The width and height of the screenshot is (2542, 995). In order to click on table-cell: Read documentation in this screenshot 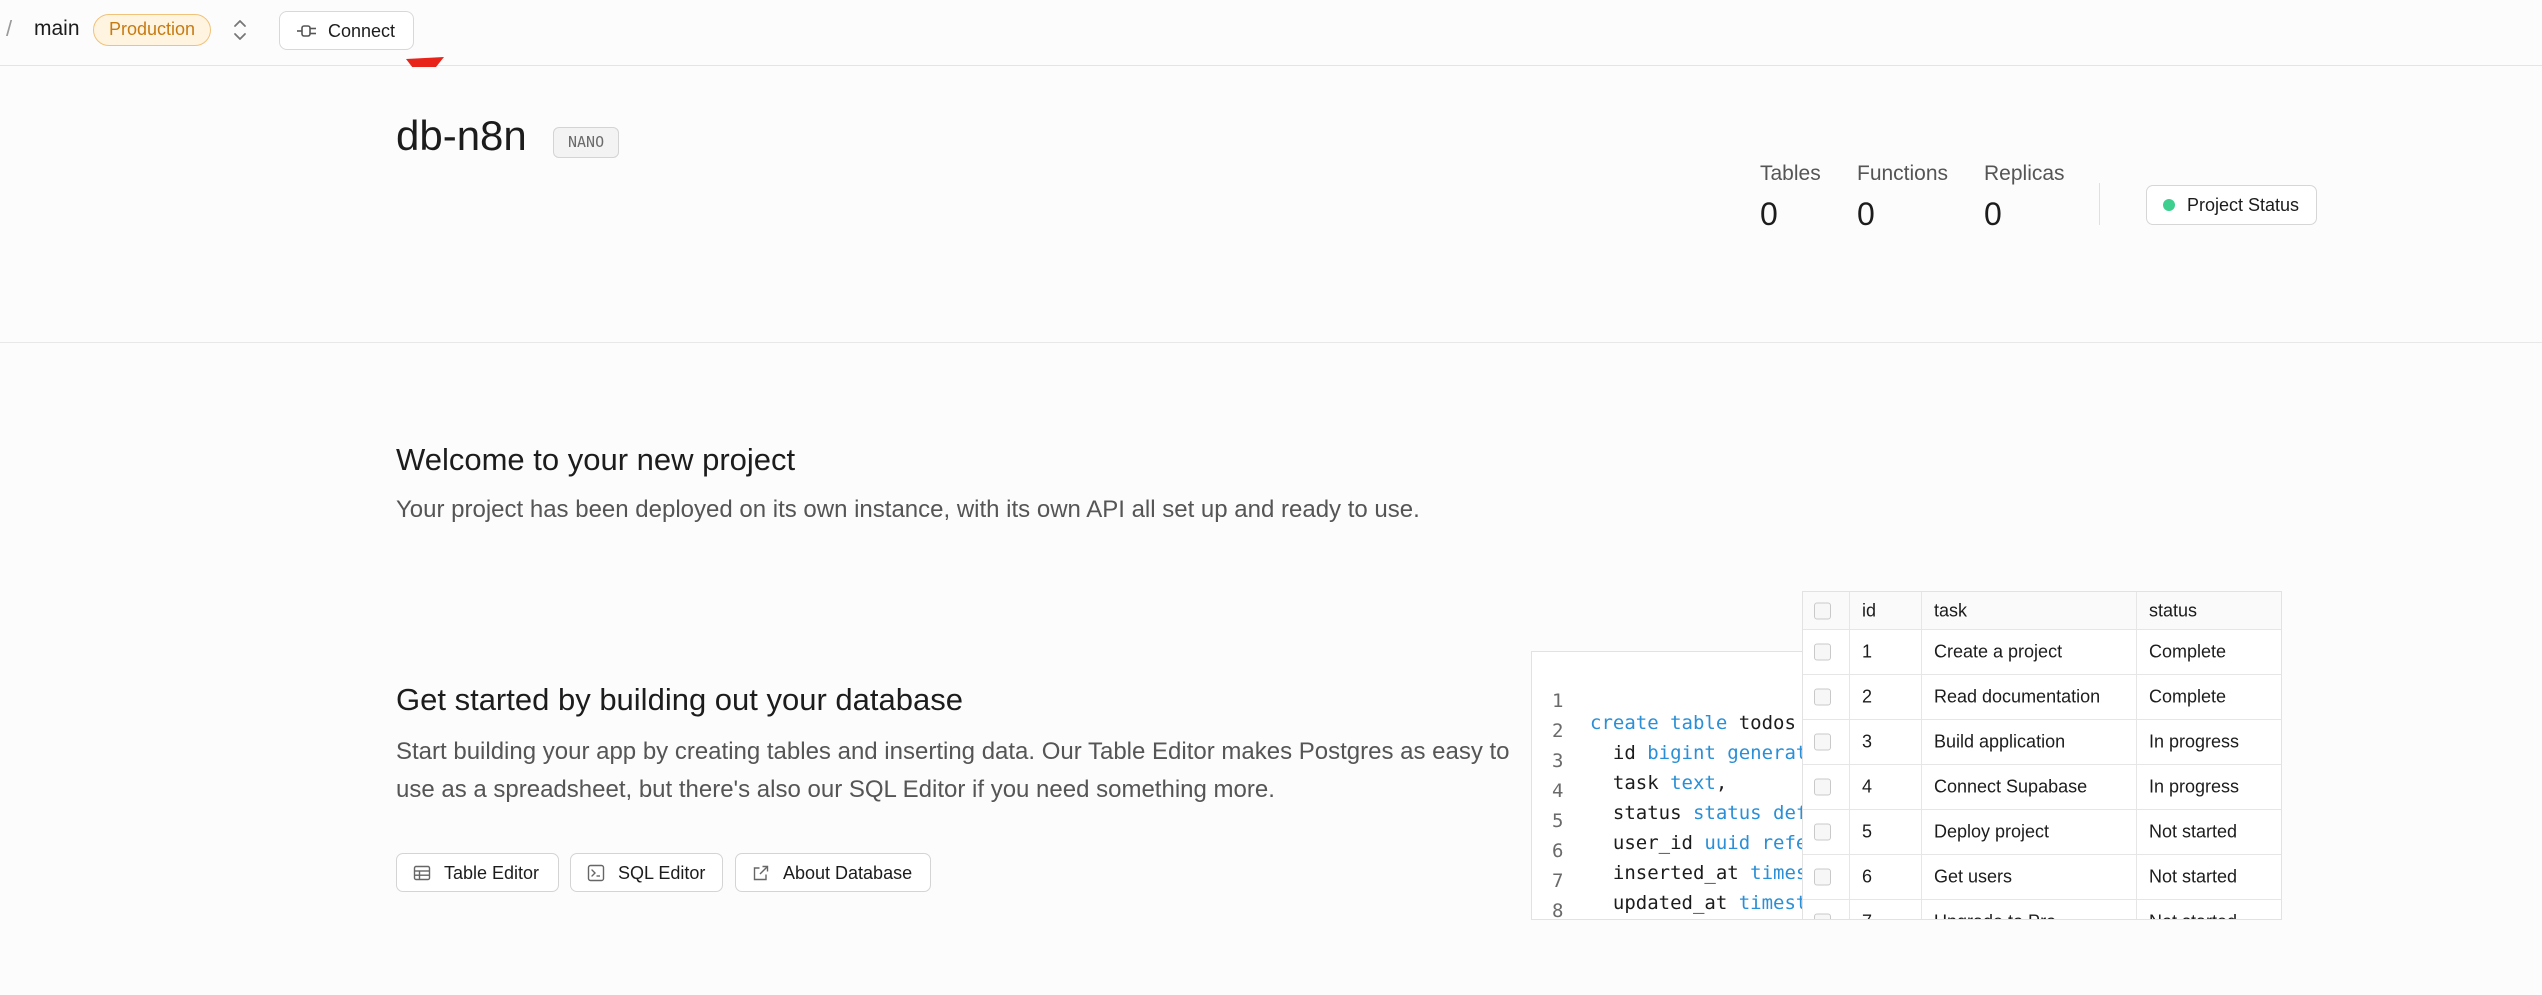, I will do `click(2017, 696)`.